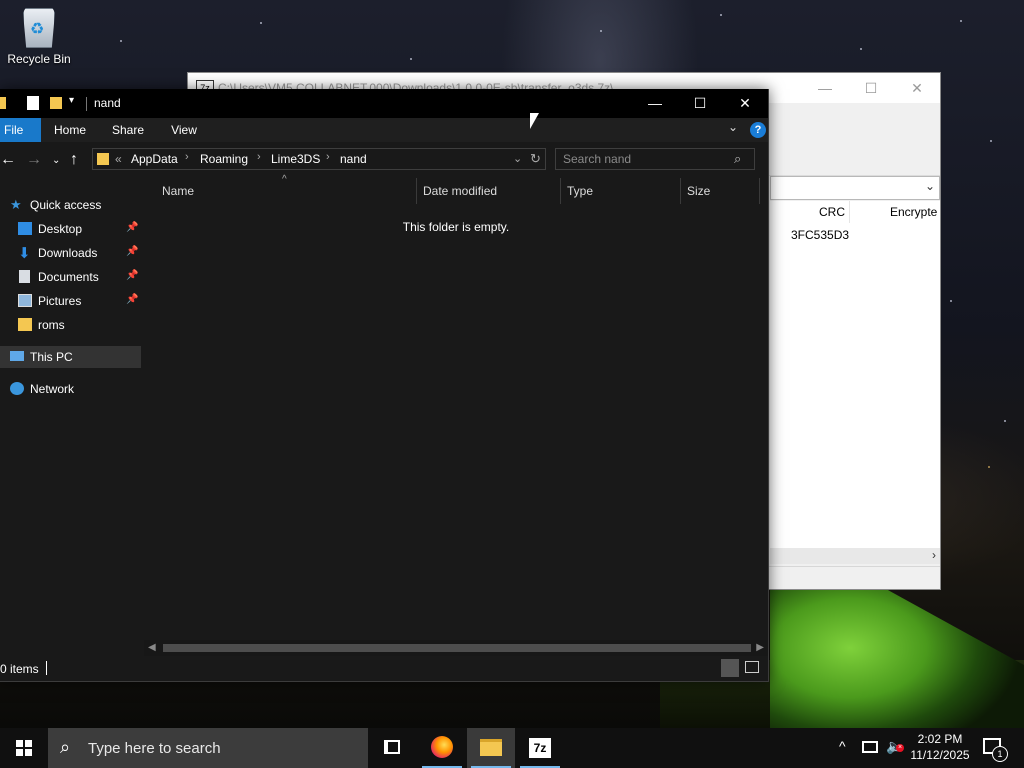 Image resolution: width=1024 pixels, height=768 pixels. Describe the element at coordinates (842, 746) in the screenshot. I see `show-hidden-icons-icon: ^` at that location.